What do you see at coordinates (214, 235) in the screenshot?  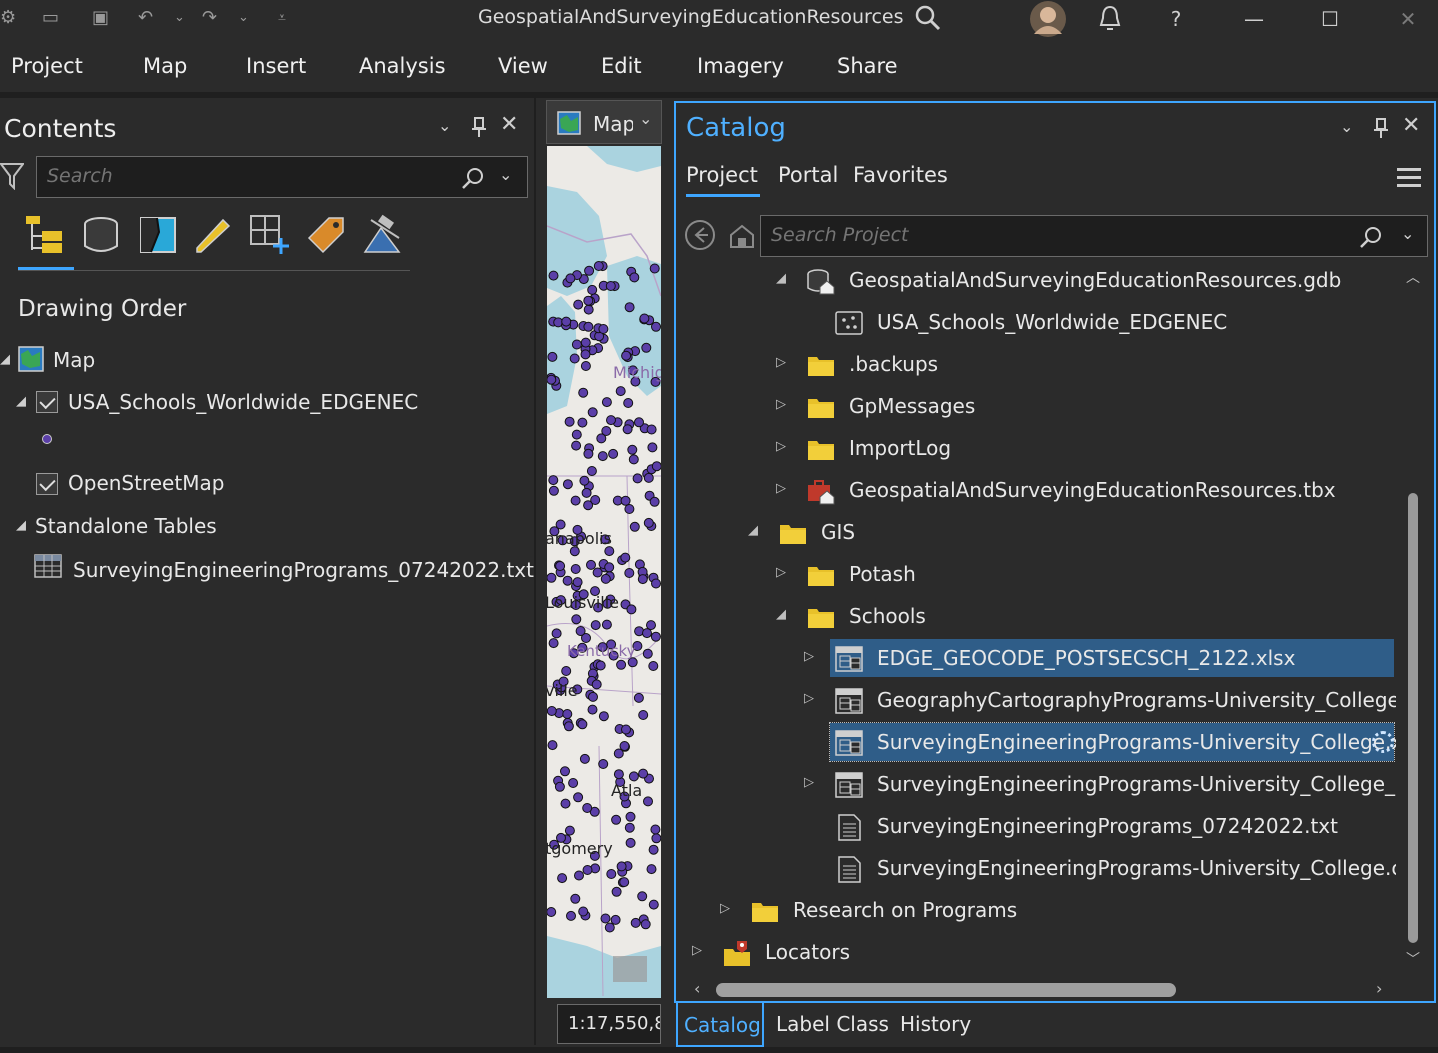 I see `list-by-editing-icon` at bounding box center [214, 235].